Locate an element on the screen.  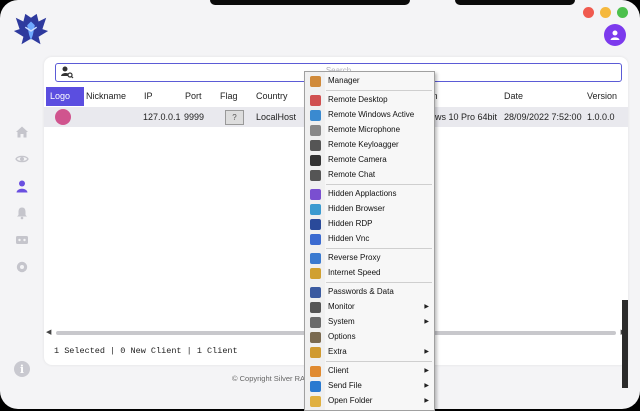
client-logo is located at coordinates (63, 117).